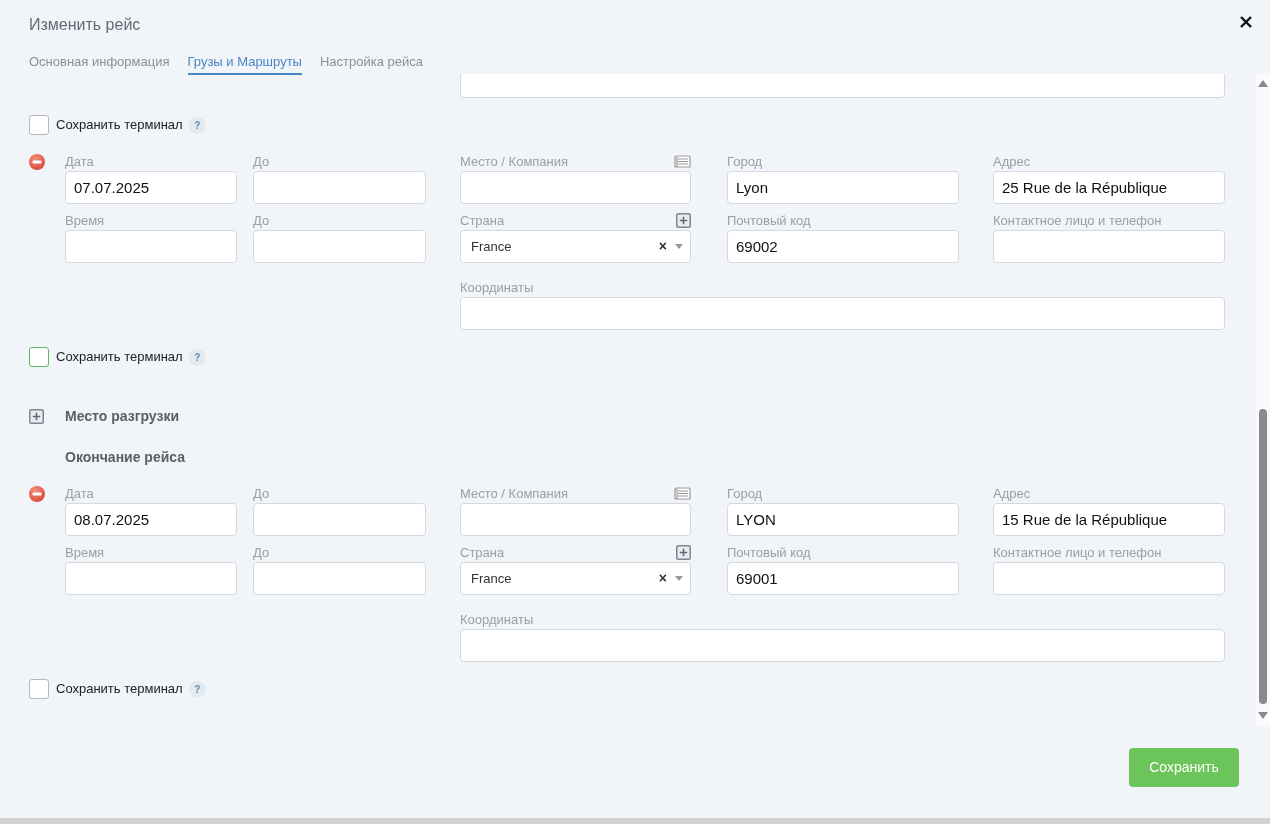 This screenshot has width=1270, height=824. Describe the element at coordinates (1263, 83) in the screenshot. I see `scroll-up-icon` at that location.